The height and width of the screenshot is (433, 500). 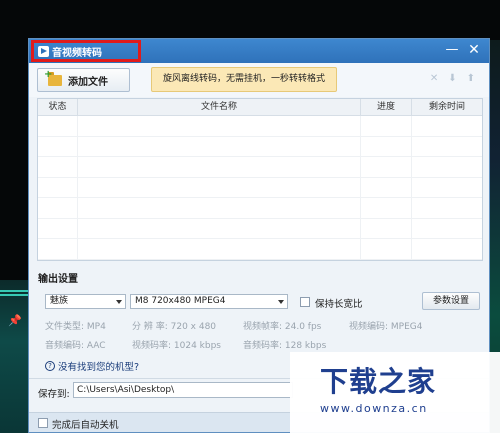 What do you see at coordinates (386, 107) in the screenshot?
I see `column-header-progress: 进度` at bounding box center [386, 107].